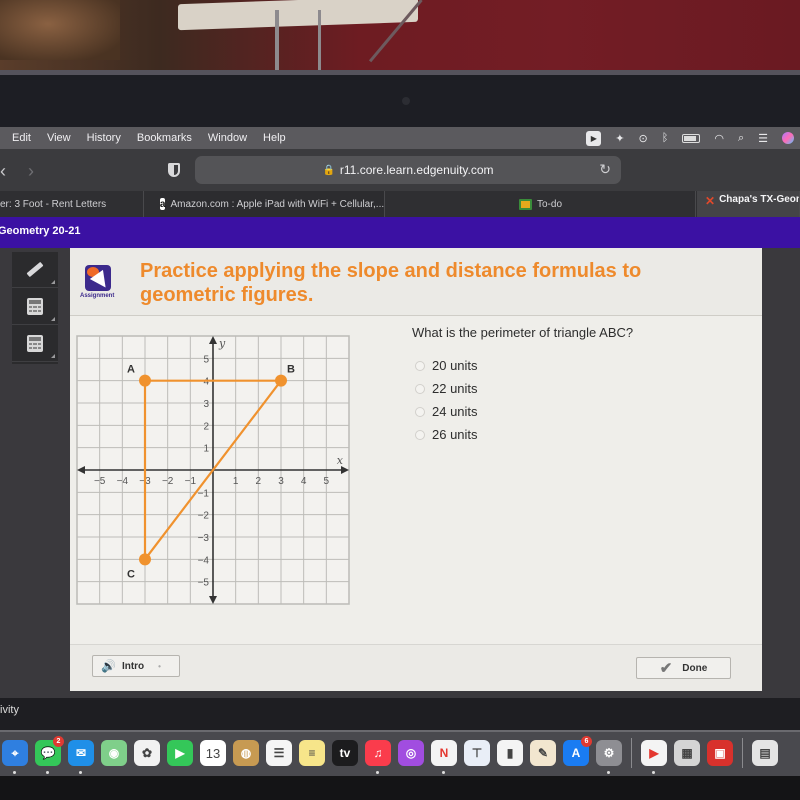  I want to click on calculator-icon: ▦, so click(687, 753).